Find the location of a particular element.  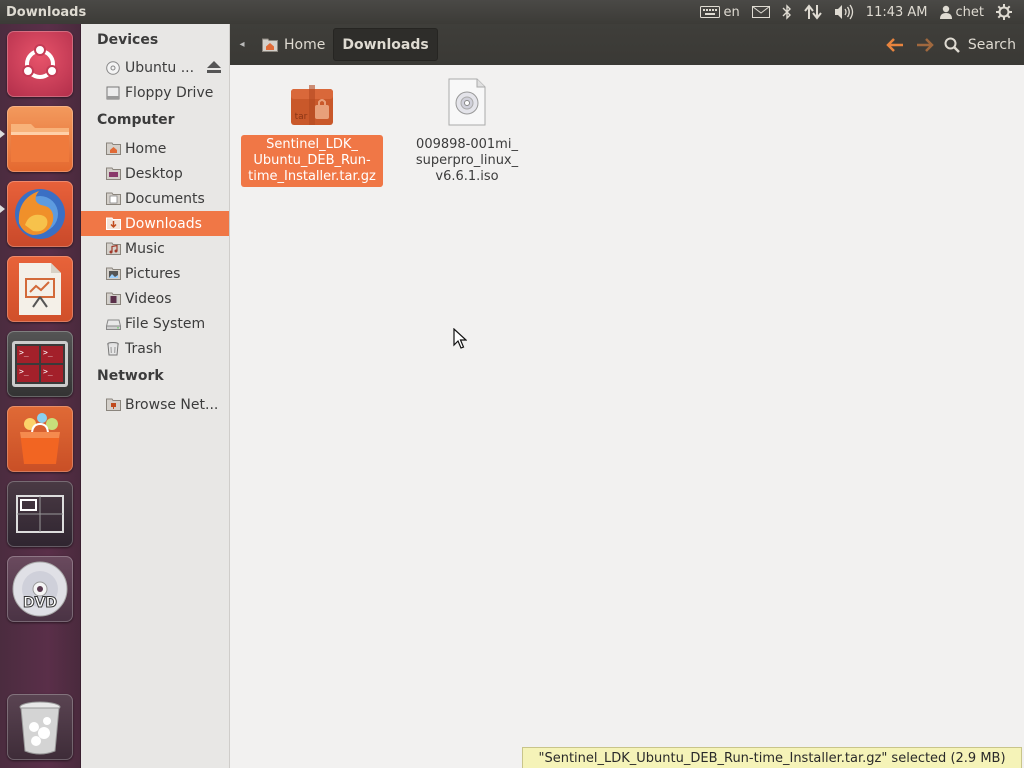

session-indicator is located at coordinates (1004, 12).